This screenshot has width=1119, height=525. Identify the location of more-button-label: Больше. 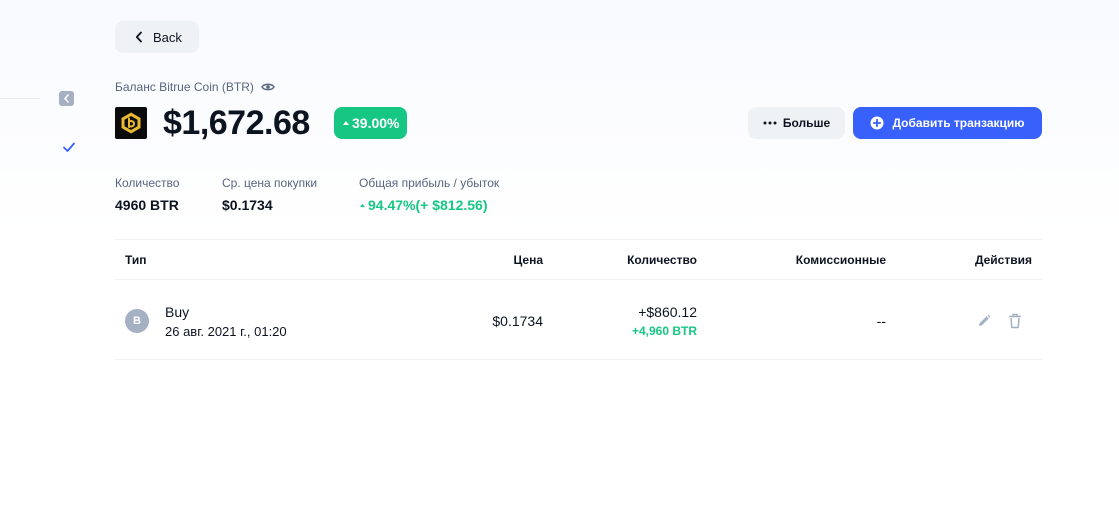
(806, 123).